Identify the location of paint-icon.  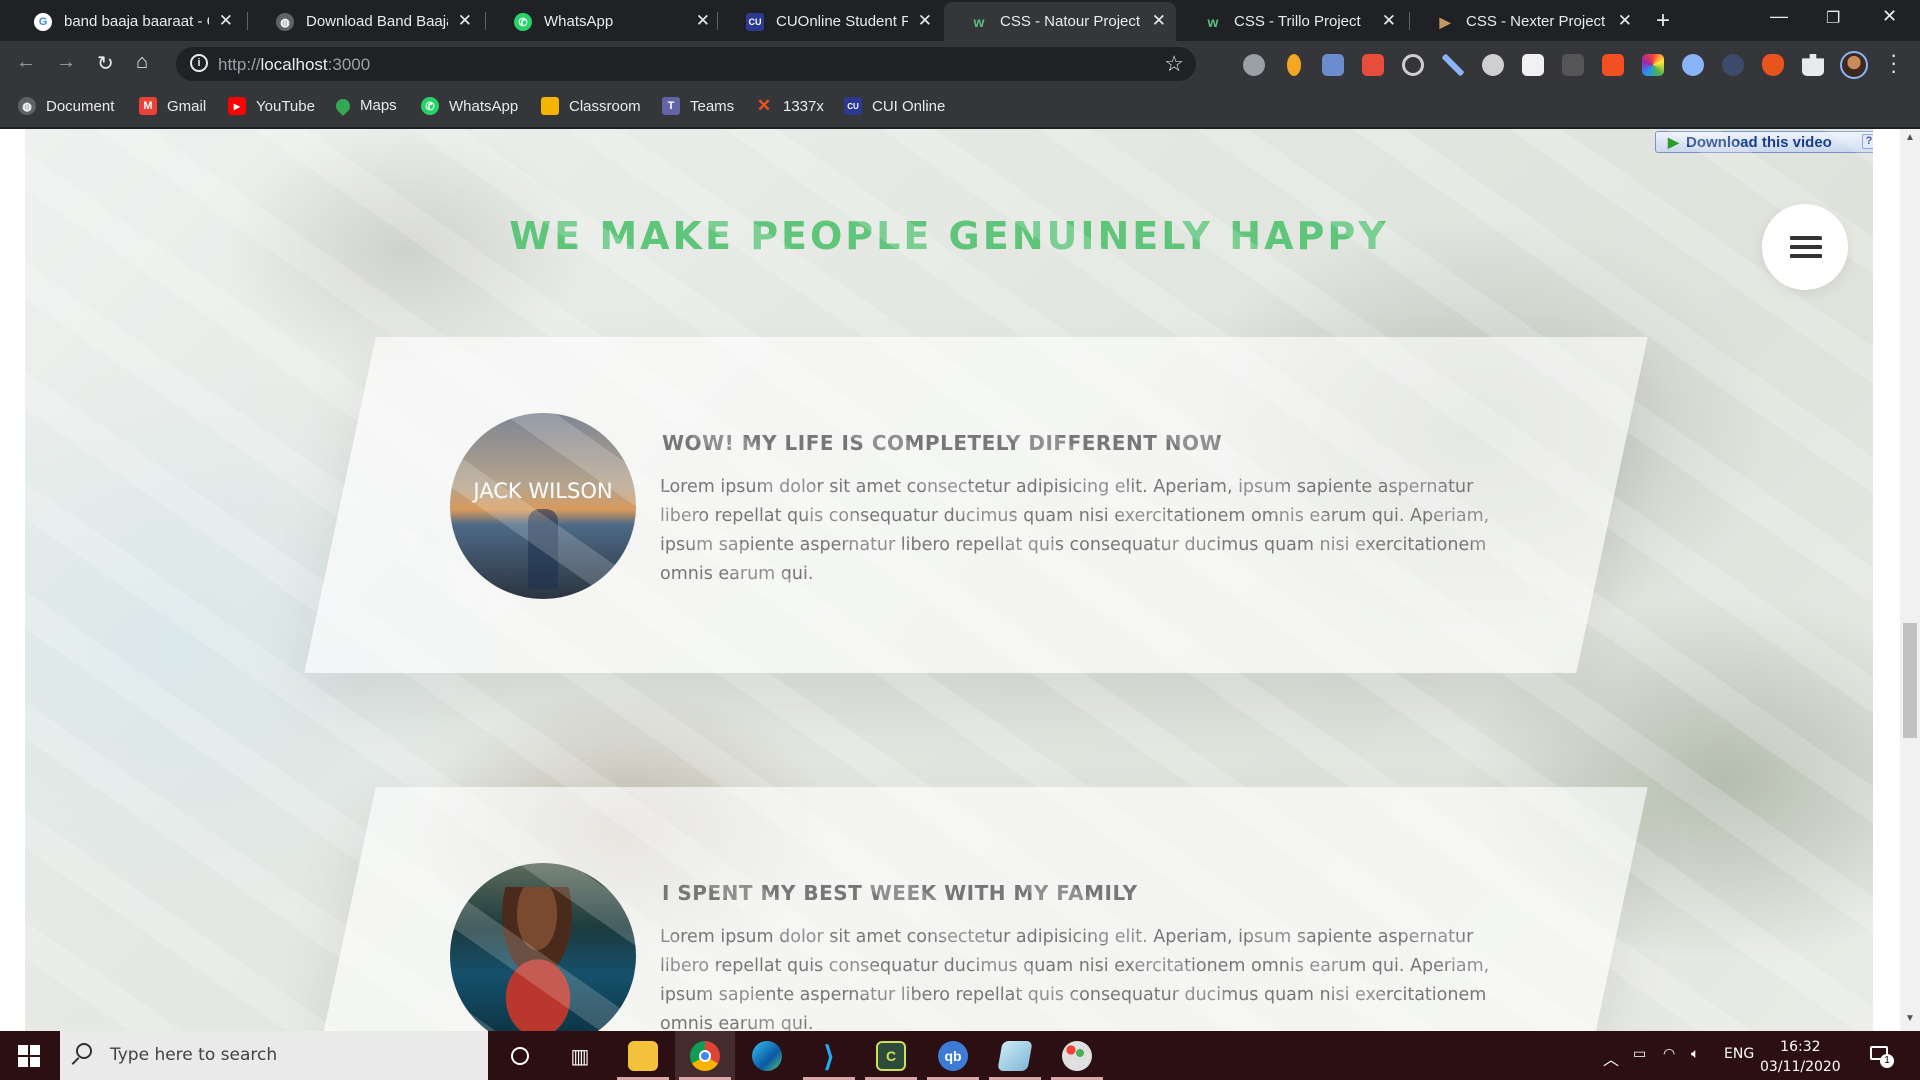
(1077, 1056).